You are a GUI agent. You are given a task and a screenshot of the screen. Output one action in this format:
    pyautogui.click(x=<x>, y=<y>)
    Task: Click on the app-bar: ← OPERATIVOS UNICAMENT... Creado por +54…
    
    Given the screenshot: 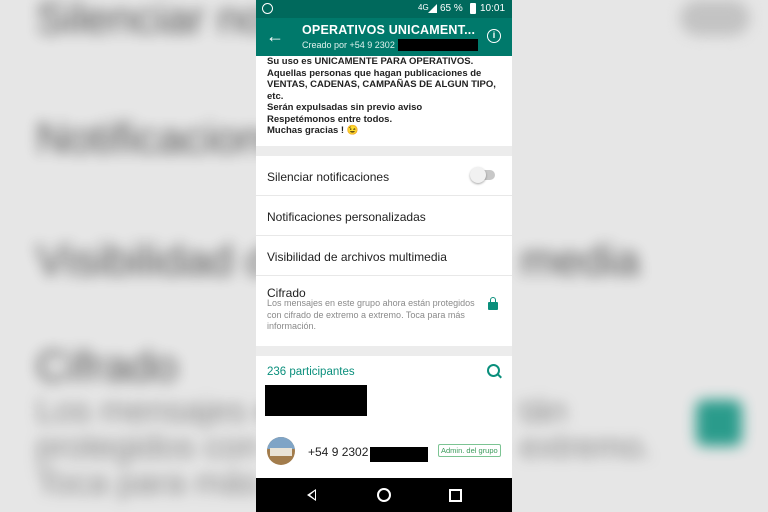 What is the action you would take?
    pyautogui.click(x=384, y=37)
    